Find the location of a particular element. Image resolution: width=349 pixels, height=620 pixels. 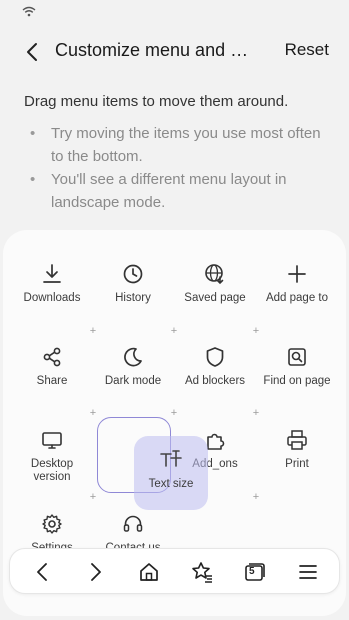

menu-item-find-on-page: Find on page is located at coordinates (297, 365).